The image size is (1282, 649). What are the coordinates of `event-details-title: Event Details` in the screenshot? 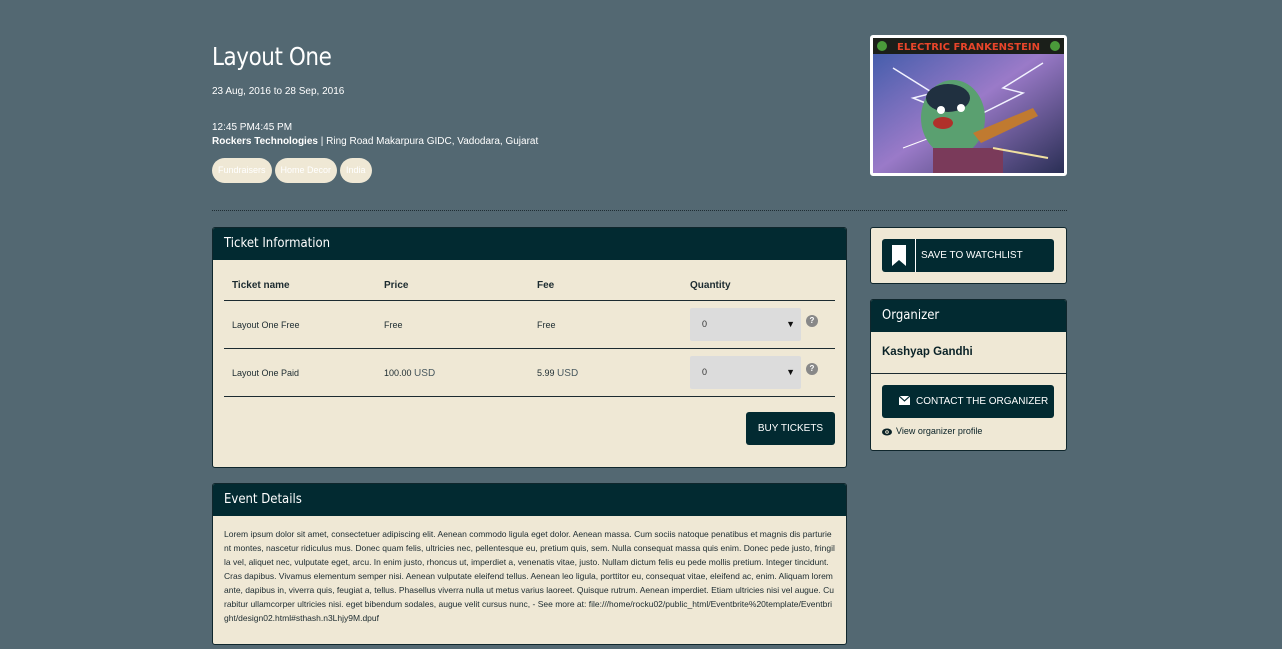 It's located at (263, 499).